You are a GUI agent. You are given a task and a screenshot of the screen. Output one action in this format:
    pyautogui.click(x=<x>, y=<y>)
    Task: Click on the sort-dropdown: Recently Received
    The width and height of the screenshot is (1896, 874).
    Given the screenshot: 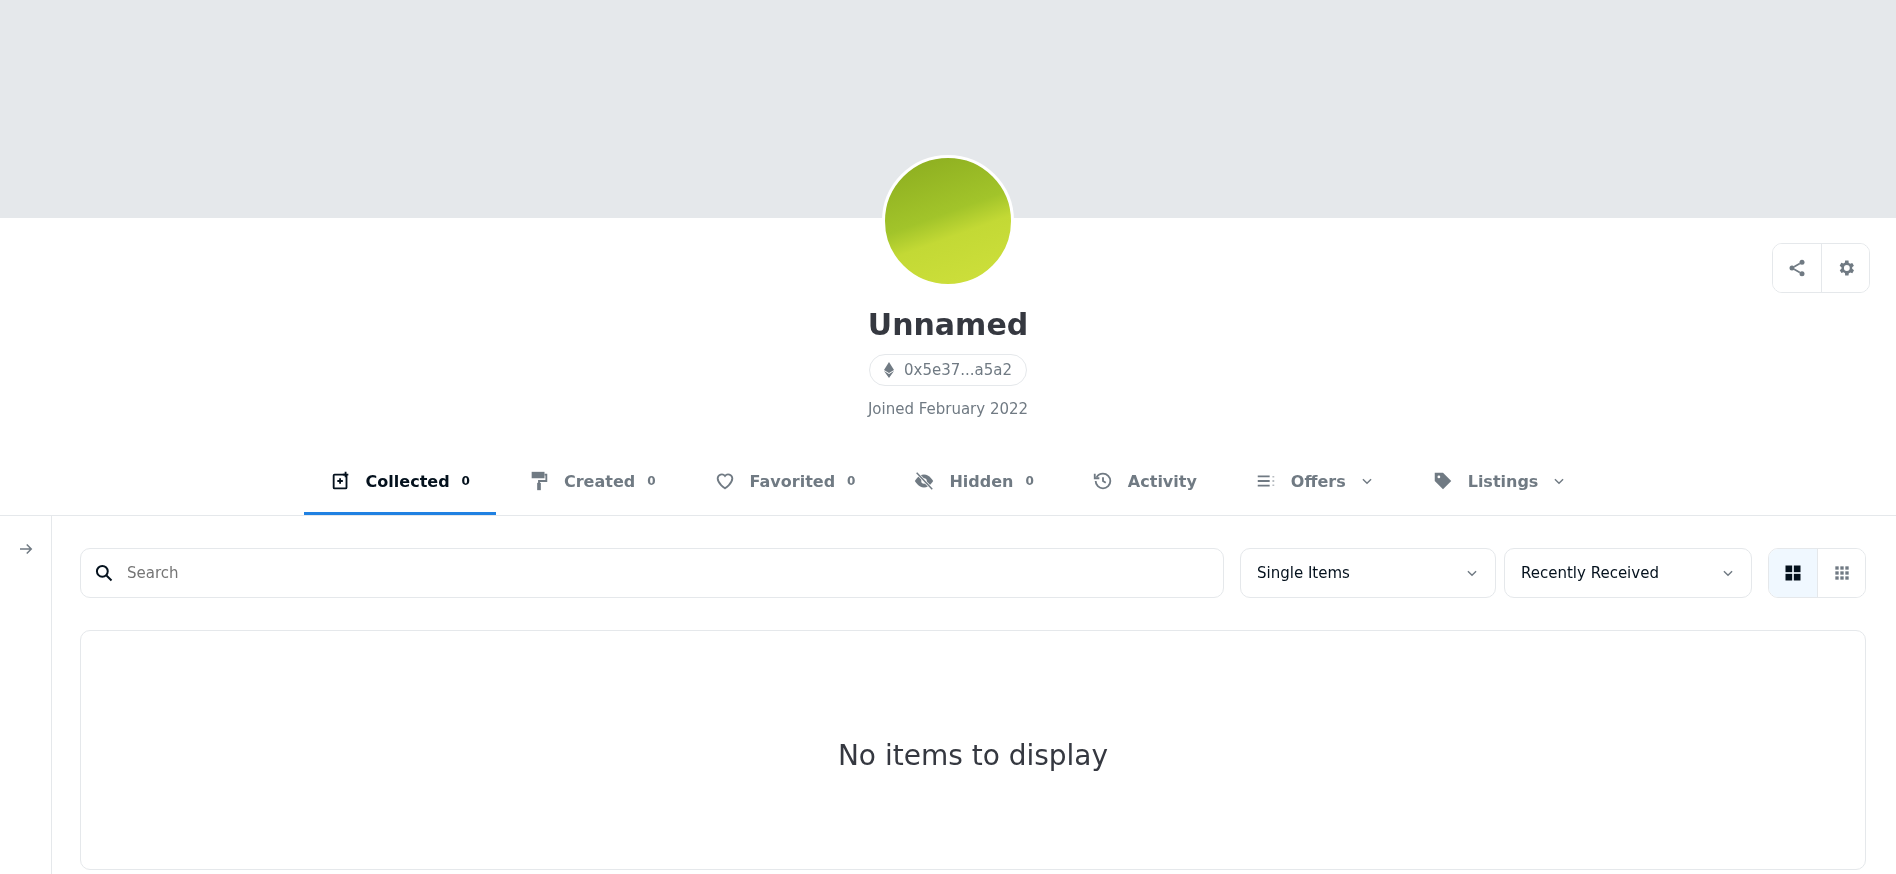 What is the action you would take?
    pyautogui.click(x=1628, y=573)
    